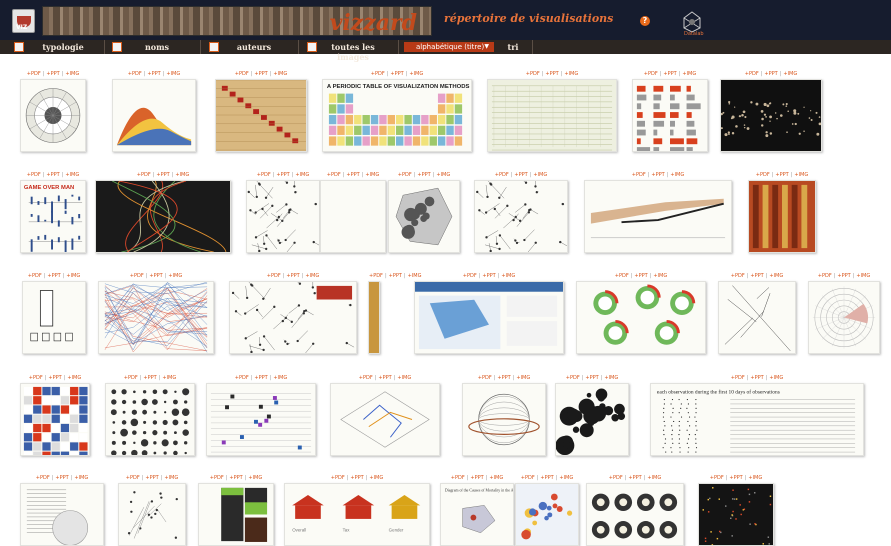  What do you see at coordinates (63, 47) in the screenshot?
I see `typologie-label: typologie` at bounding box center [63, 47].